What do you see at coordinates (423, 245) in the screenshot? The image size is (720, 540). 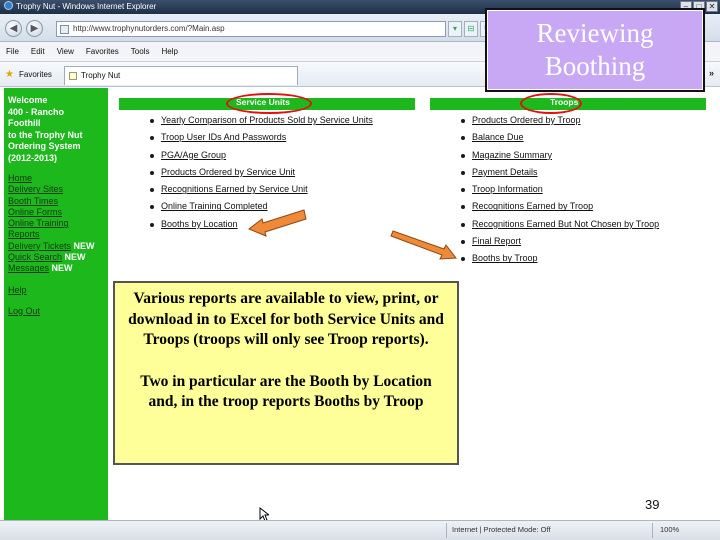 I see `arrow-to-booths-by-troop` at bounding box center [423, 245].